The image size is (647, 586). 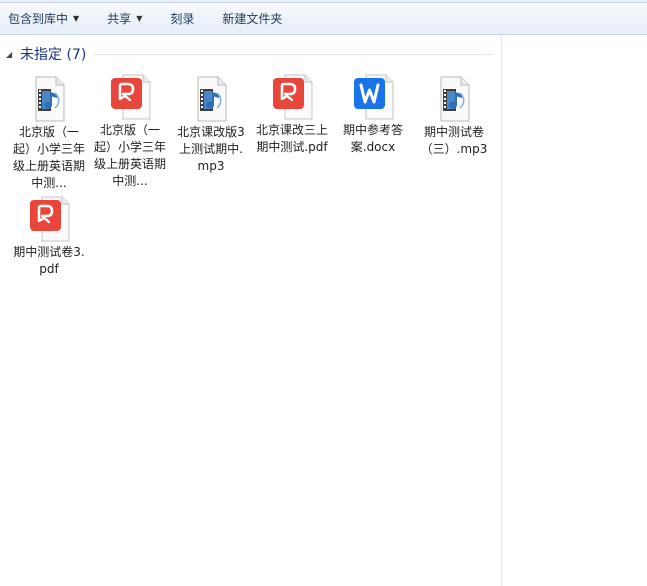 What do you see at coordinates (294, 54) in the screenshot?
I see `group-separator-line` at bounding box center [294, 54].